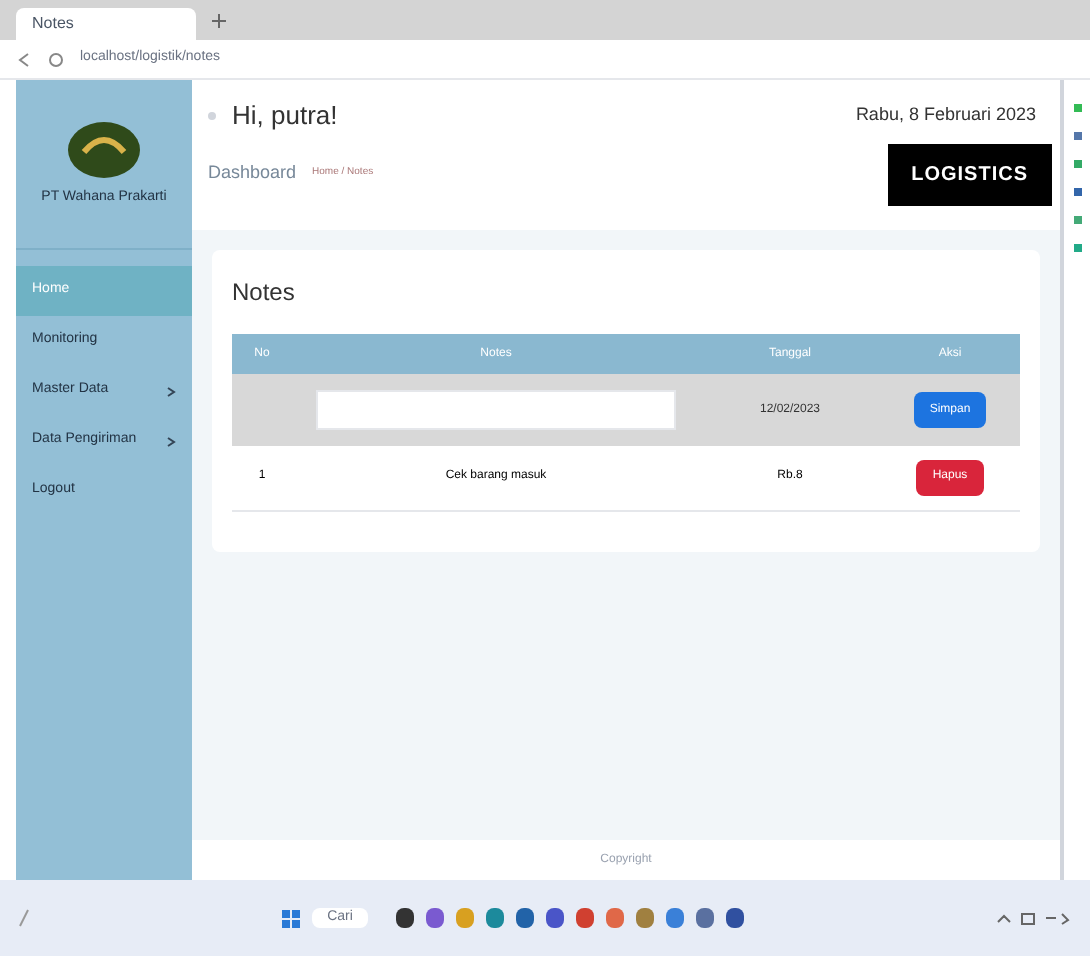  Describe the element at coordinates (969, 174) in the screenshot. I see `logistics-logo: LOGISTICS` at that location.